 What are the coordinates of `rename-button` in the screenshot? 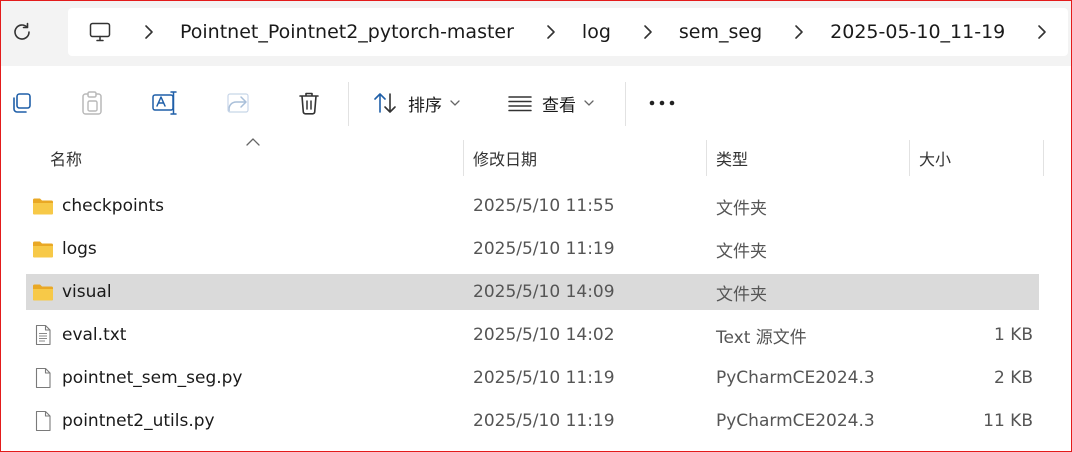 It's located at (165, 103).